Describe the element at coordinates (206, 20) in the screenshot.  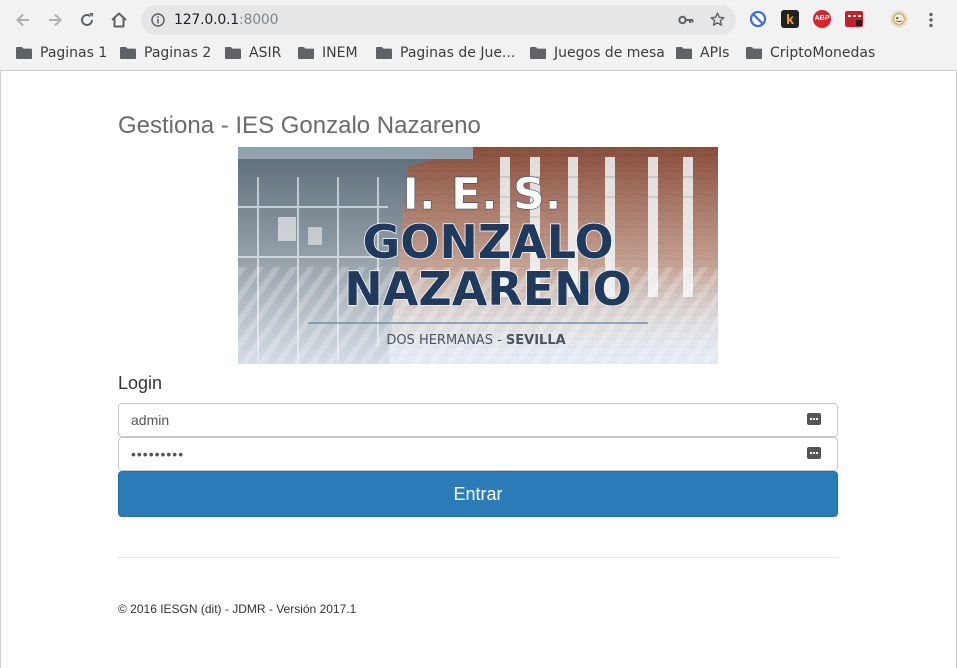
I see `url-host: 127.0.0.1` at that location.